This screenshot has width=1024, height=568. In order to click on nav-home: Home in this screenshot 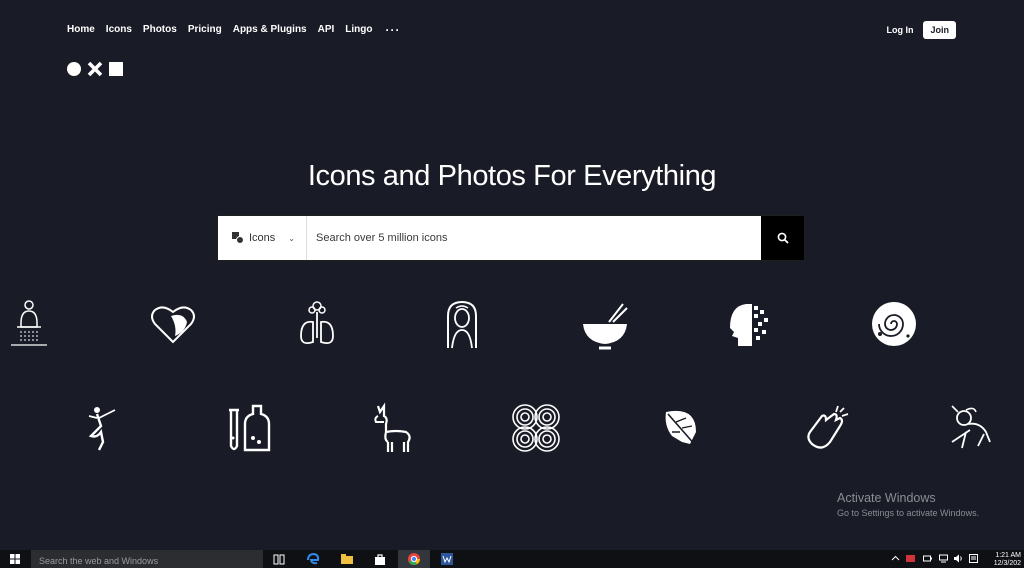, I will do `click(81, 30)`.